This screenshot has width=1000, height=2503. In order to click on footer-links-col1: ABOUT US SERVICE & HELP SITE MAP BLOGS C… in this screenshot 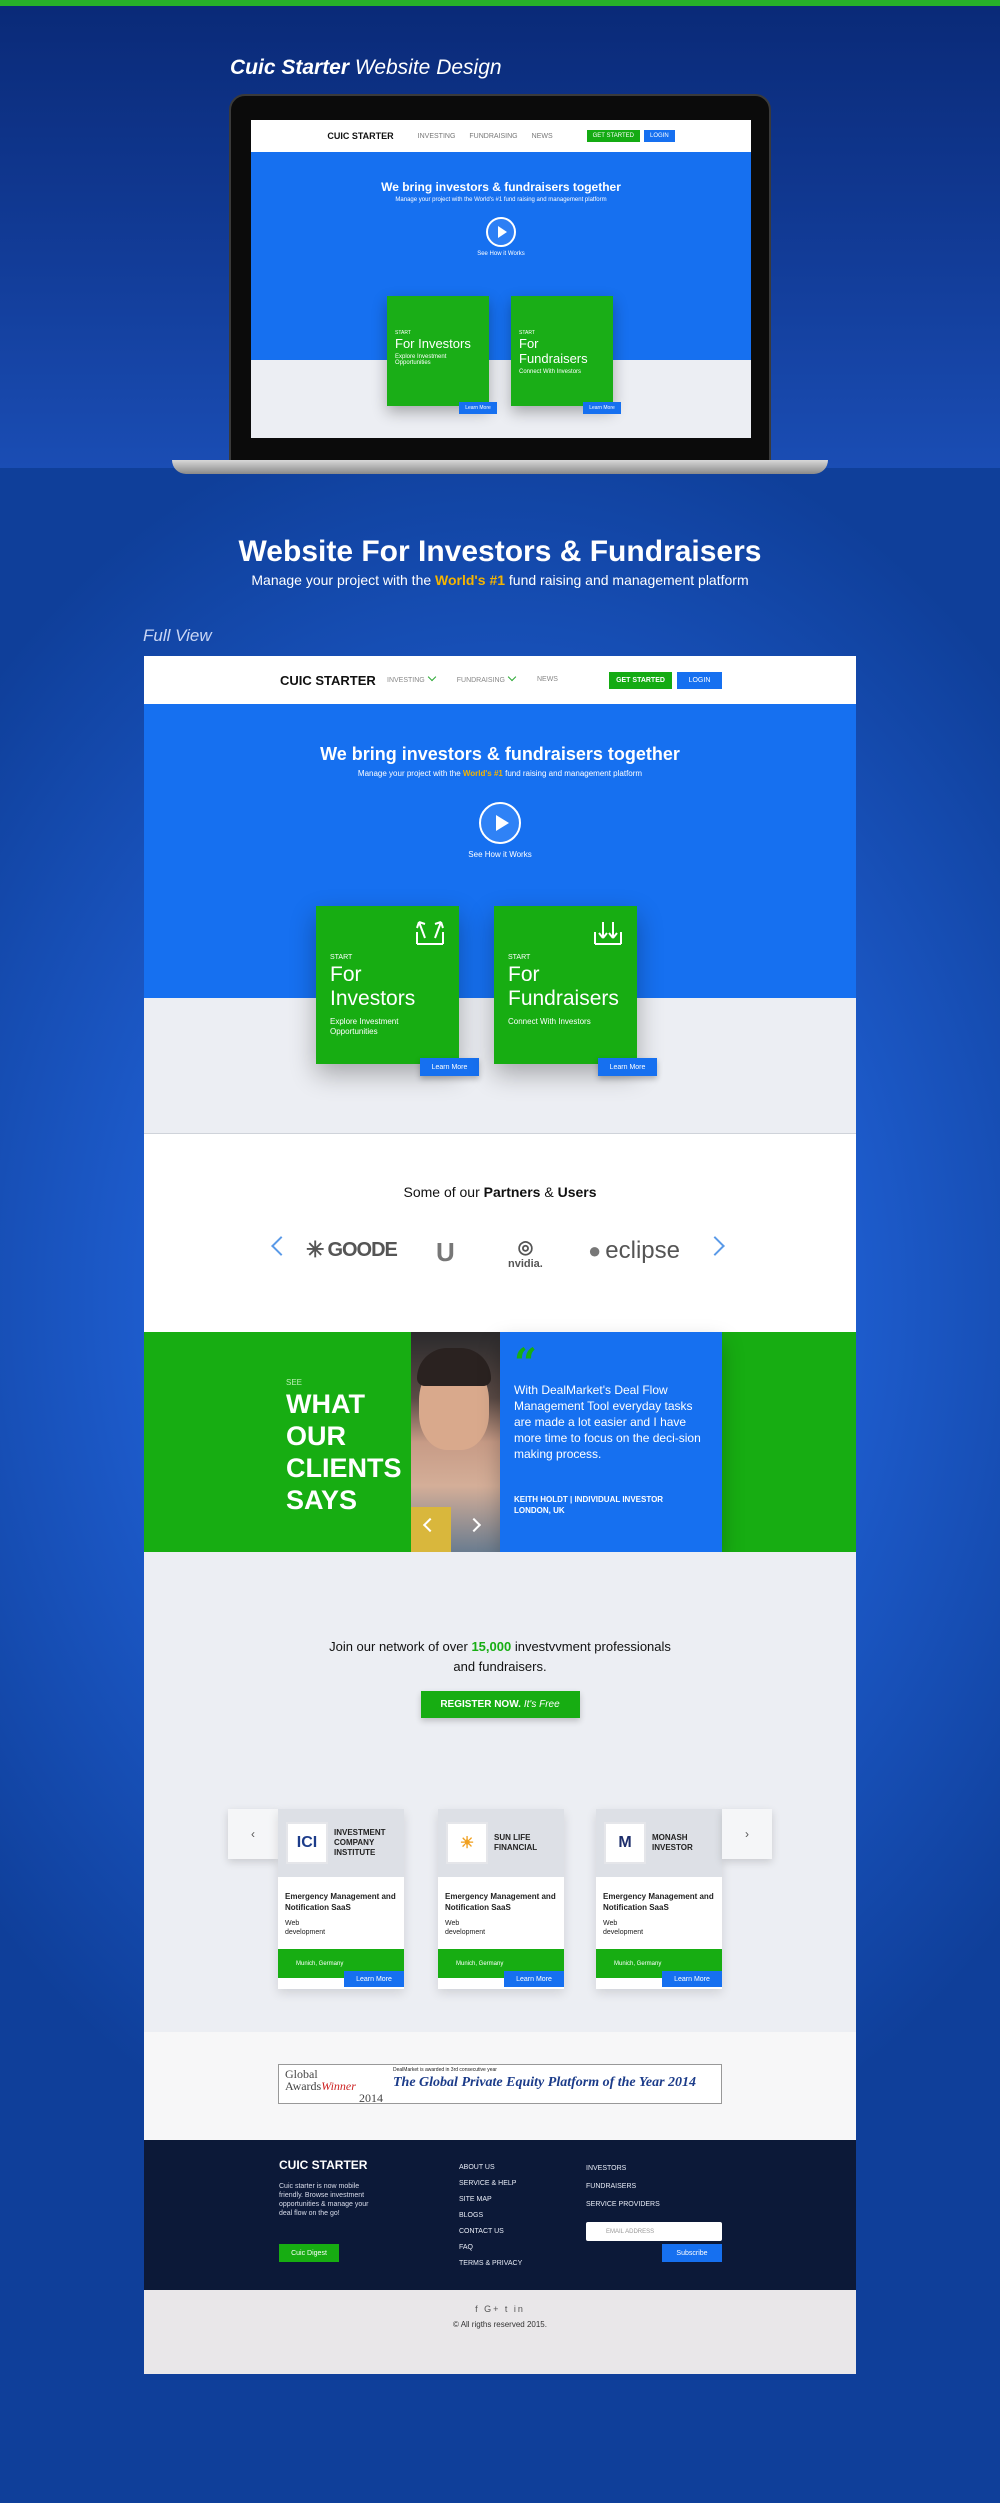, I will do `click(490, 2216)`.